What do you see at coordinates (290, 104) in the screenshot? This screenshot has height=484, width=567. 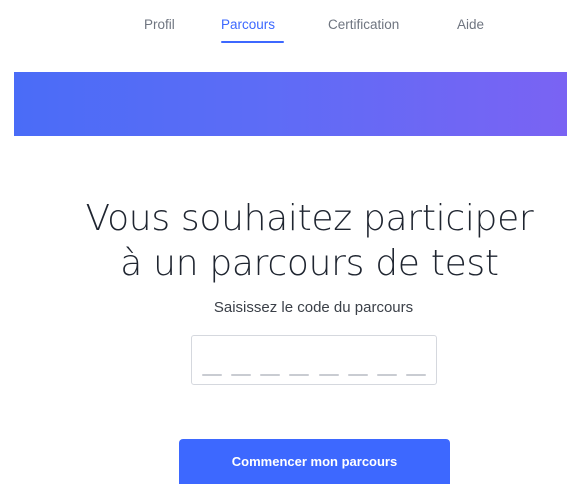 I see `header-banner` at bounding box center [290, 104].